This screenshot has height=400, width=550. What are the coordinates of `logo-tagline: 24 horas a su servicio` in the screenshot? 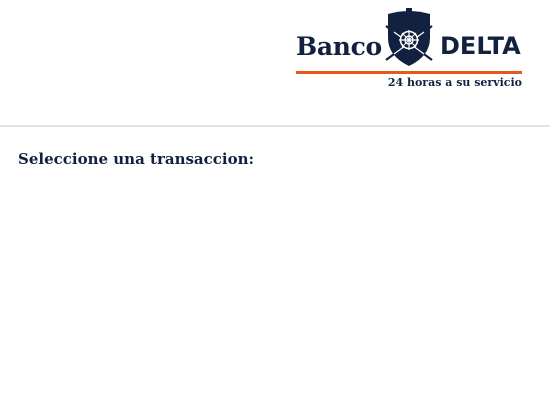 It's located at (454, 82).